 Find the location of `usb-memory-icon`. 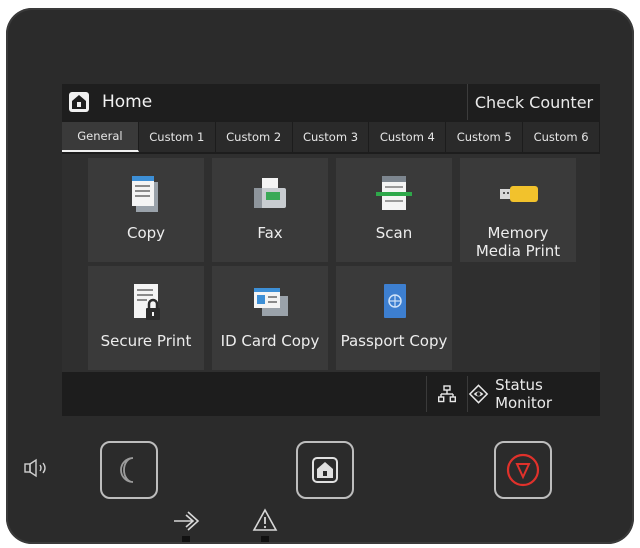

usb-memory-icon is located at coordinates (519, 194).